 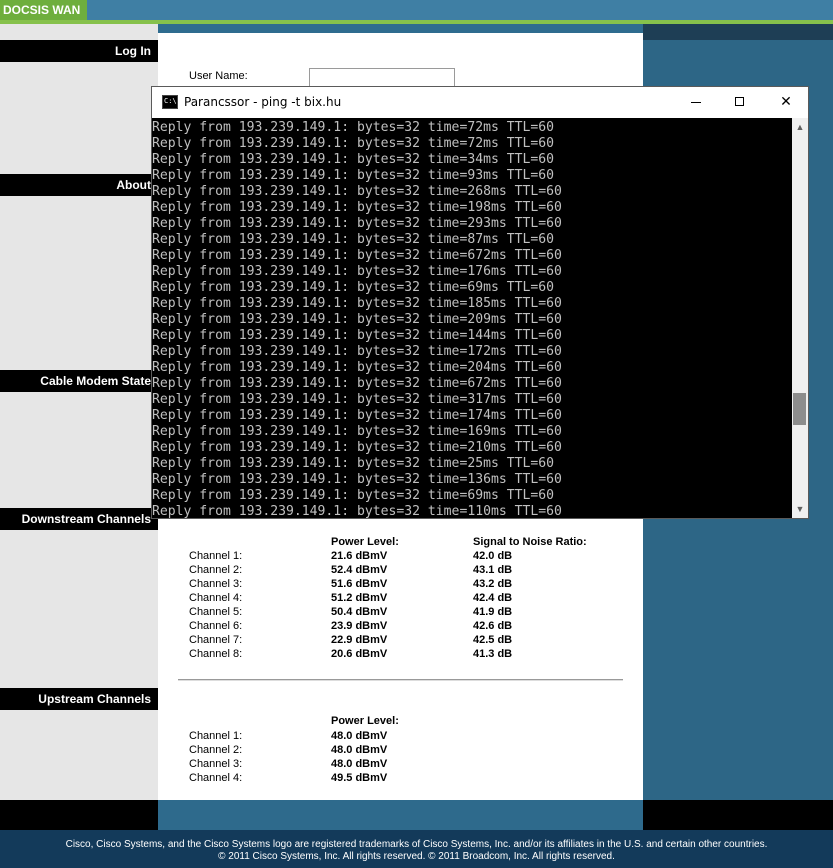 What do you see at coordinates (400, 815) in the screenshot?
I see `bottom-bar-middle` at bounding box center [400, 815].